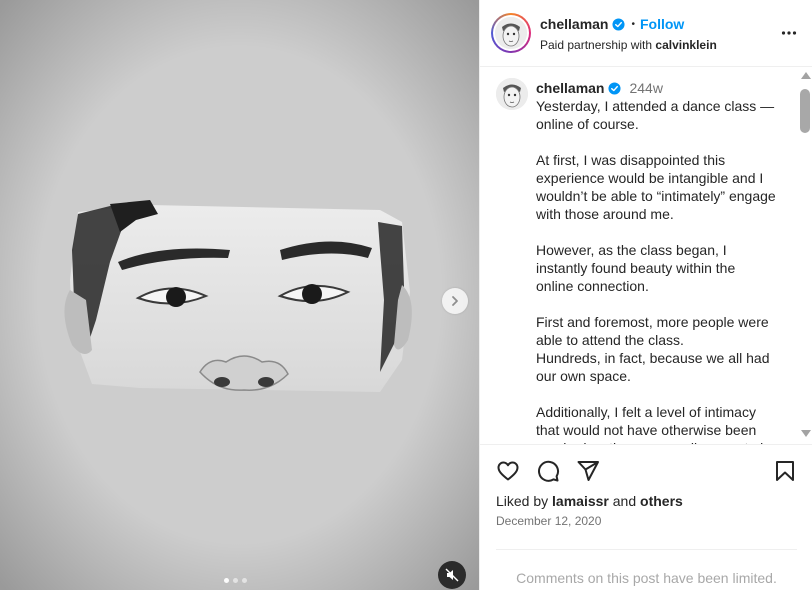 The image size is (812, 590). I want to click on comments-limited-notice: Comments on this post have been limited., so click(646, 578).